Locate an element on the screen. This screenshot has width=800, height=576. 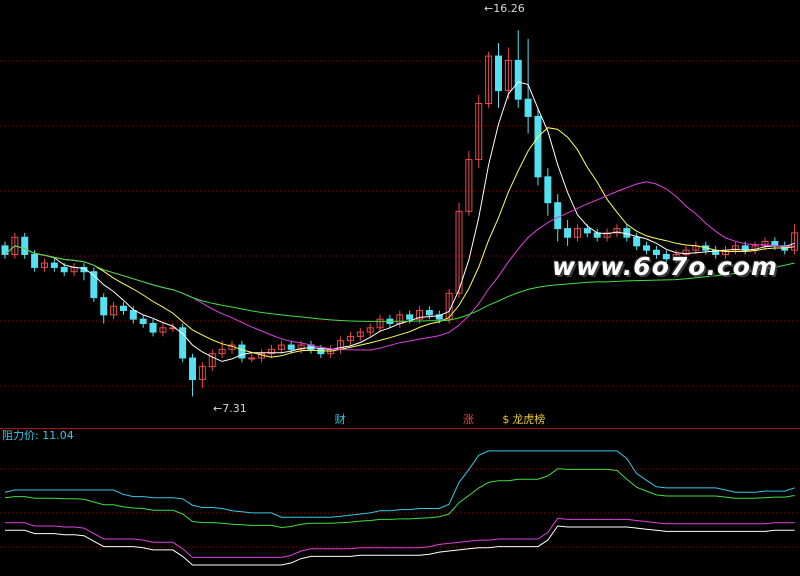
event-marker: 财 is located at coordinates (340, 419).